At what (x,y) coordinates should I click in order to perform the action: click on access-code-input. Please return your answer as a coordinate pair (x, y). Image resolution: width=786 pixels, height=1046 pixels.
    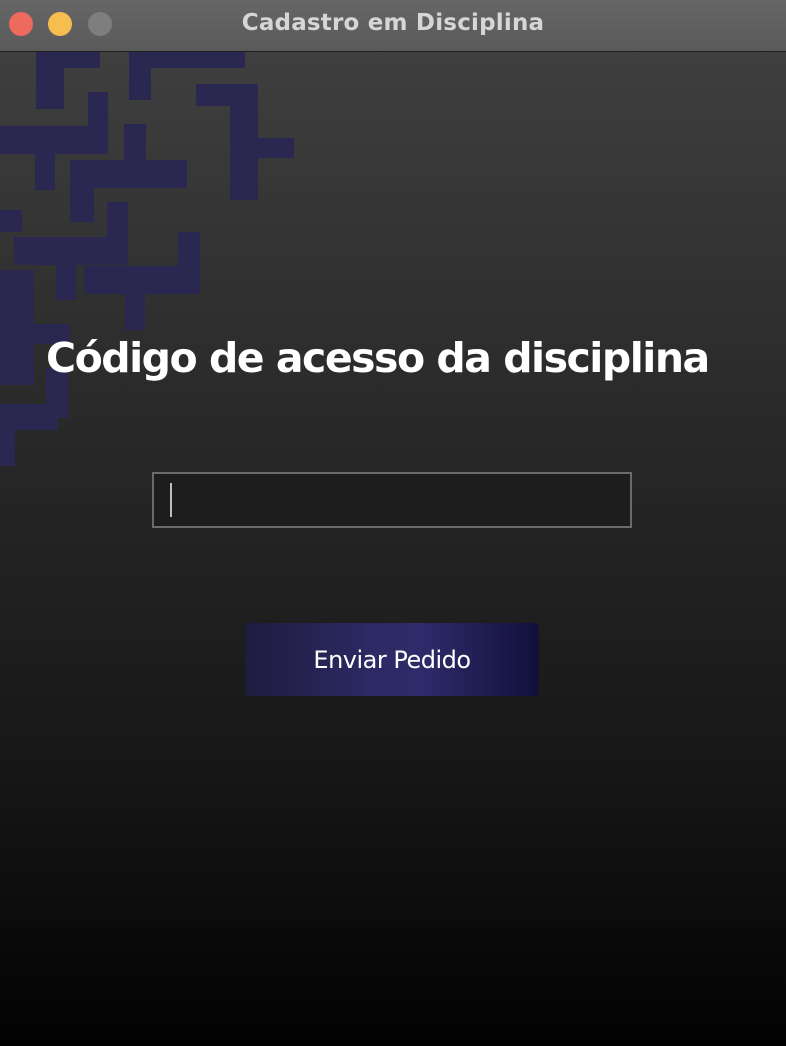
    Looking at the image, I should click on (392, 500).